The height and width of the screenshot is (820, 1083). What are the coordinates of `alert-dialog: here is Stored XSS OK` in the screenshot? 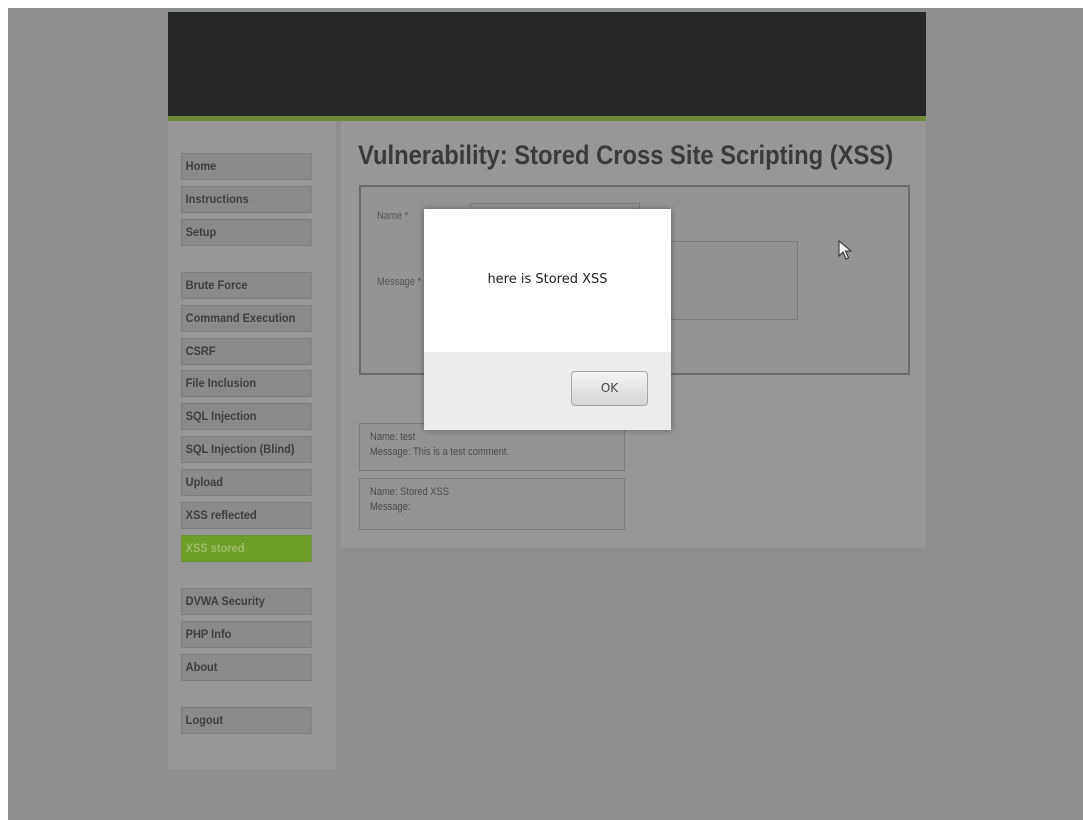 It's located at (547, 319).